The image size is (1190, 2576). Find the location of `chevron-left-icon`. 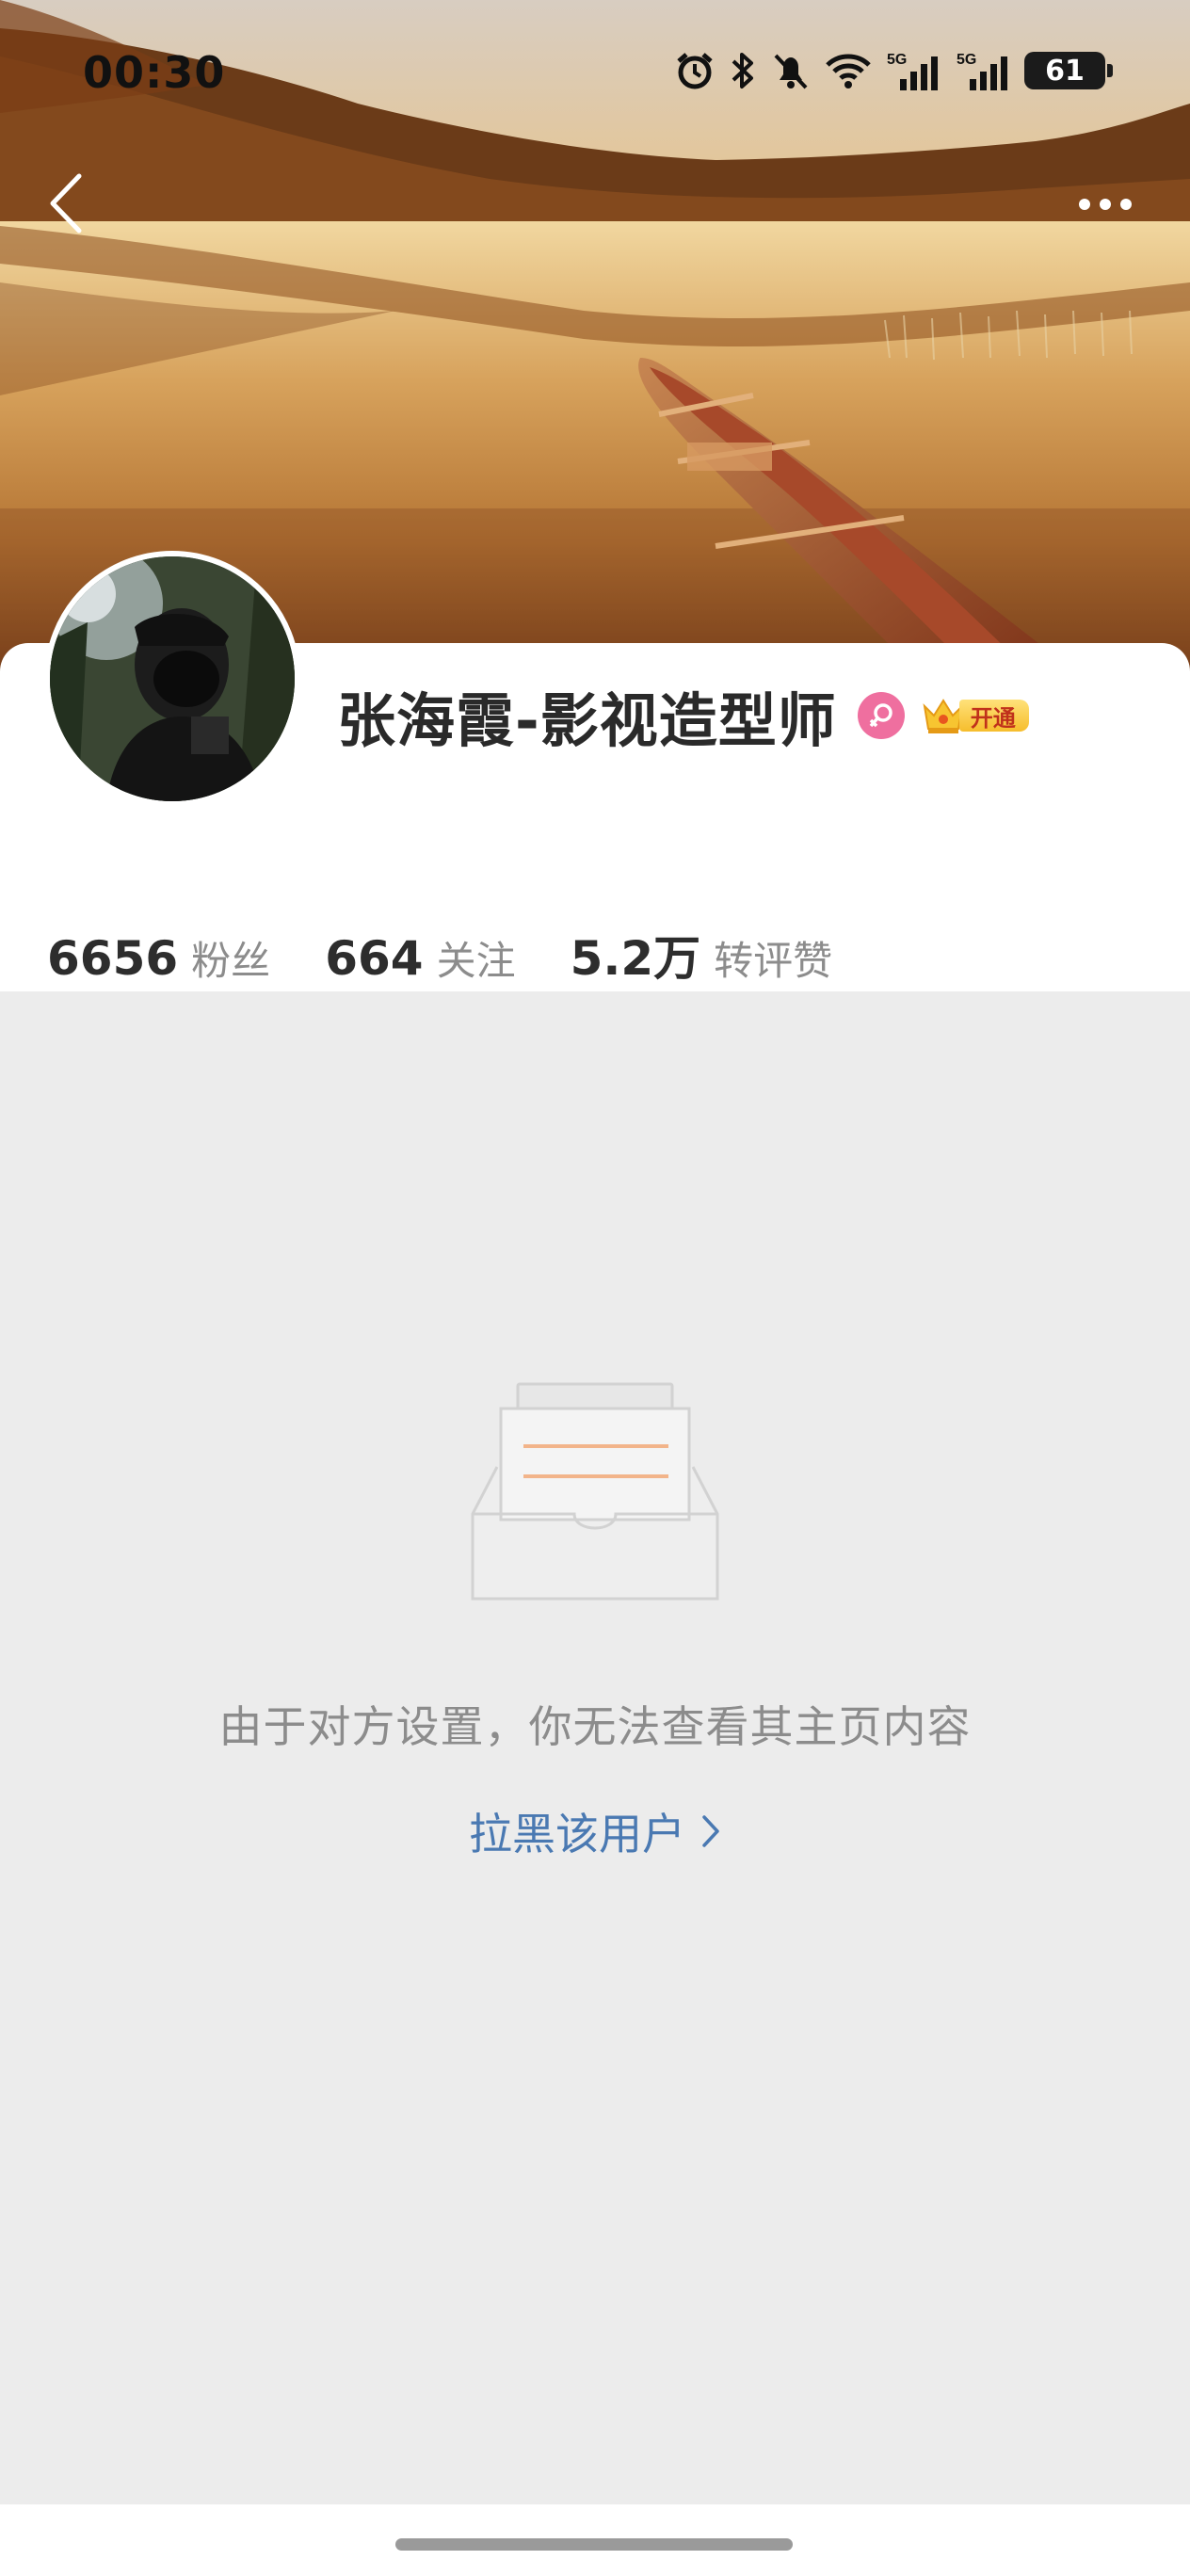

chevron-left-icon is located at coordinates (66, 203).